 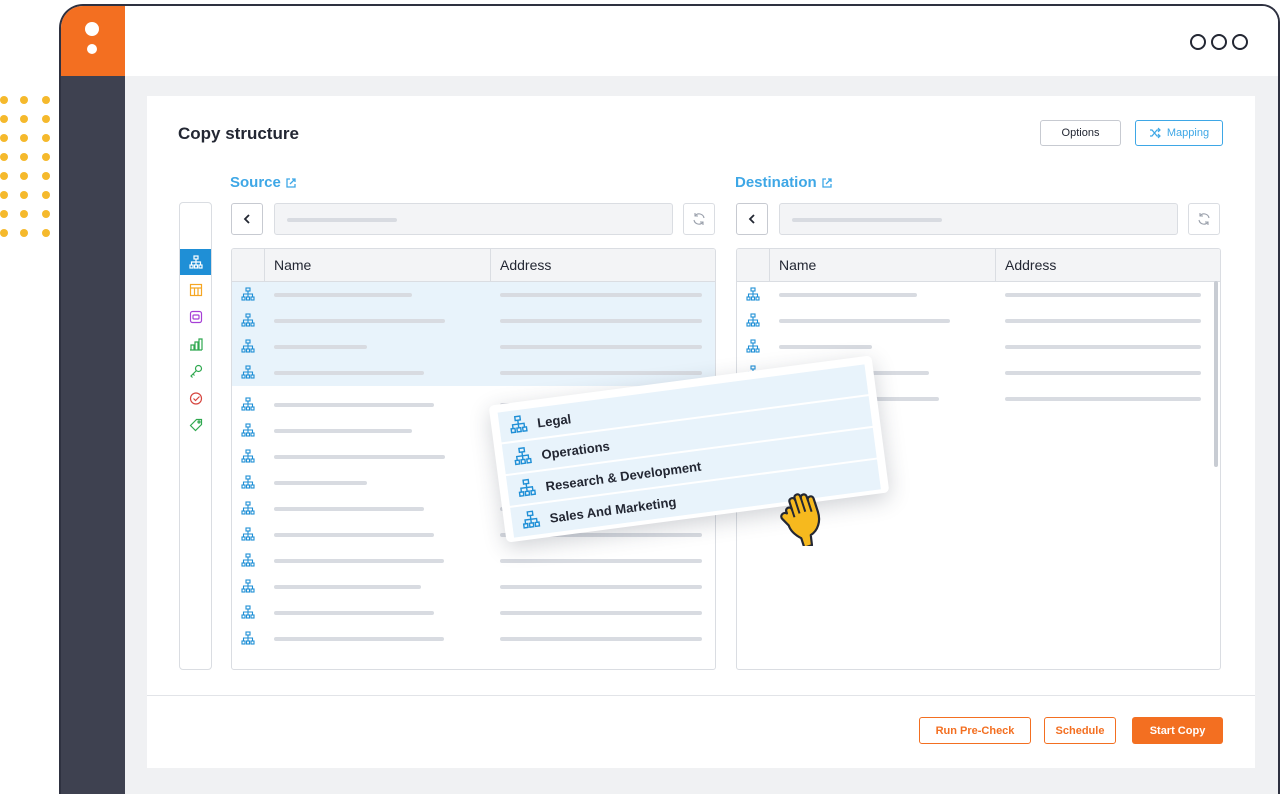 What do you see at coordinates (1188, 133) in the screenshot?
I see `mapping-label: Mapping` at bounding box center [1188, 133].